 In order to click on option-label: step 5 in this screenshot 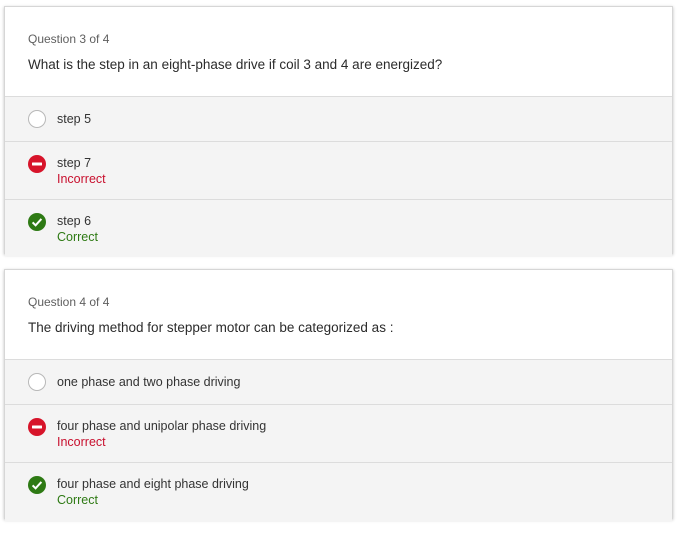, I will do `click(74, 119)`.